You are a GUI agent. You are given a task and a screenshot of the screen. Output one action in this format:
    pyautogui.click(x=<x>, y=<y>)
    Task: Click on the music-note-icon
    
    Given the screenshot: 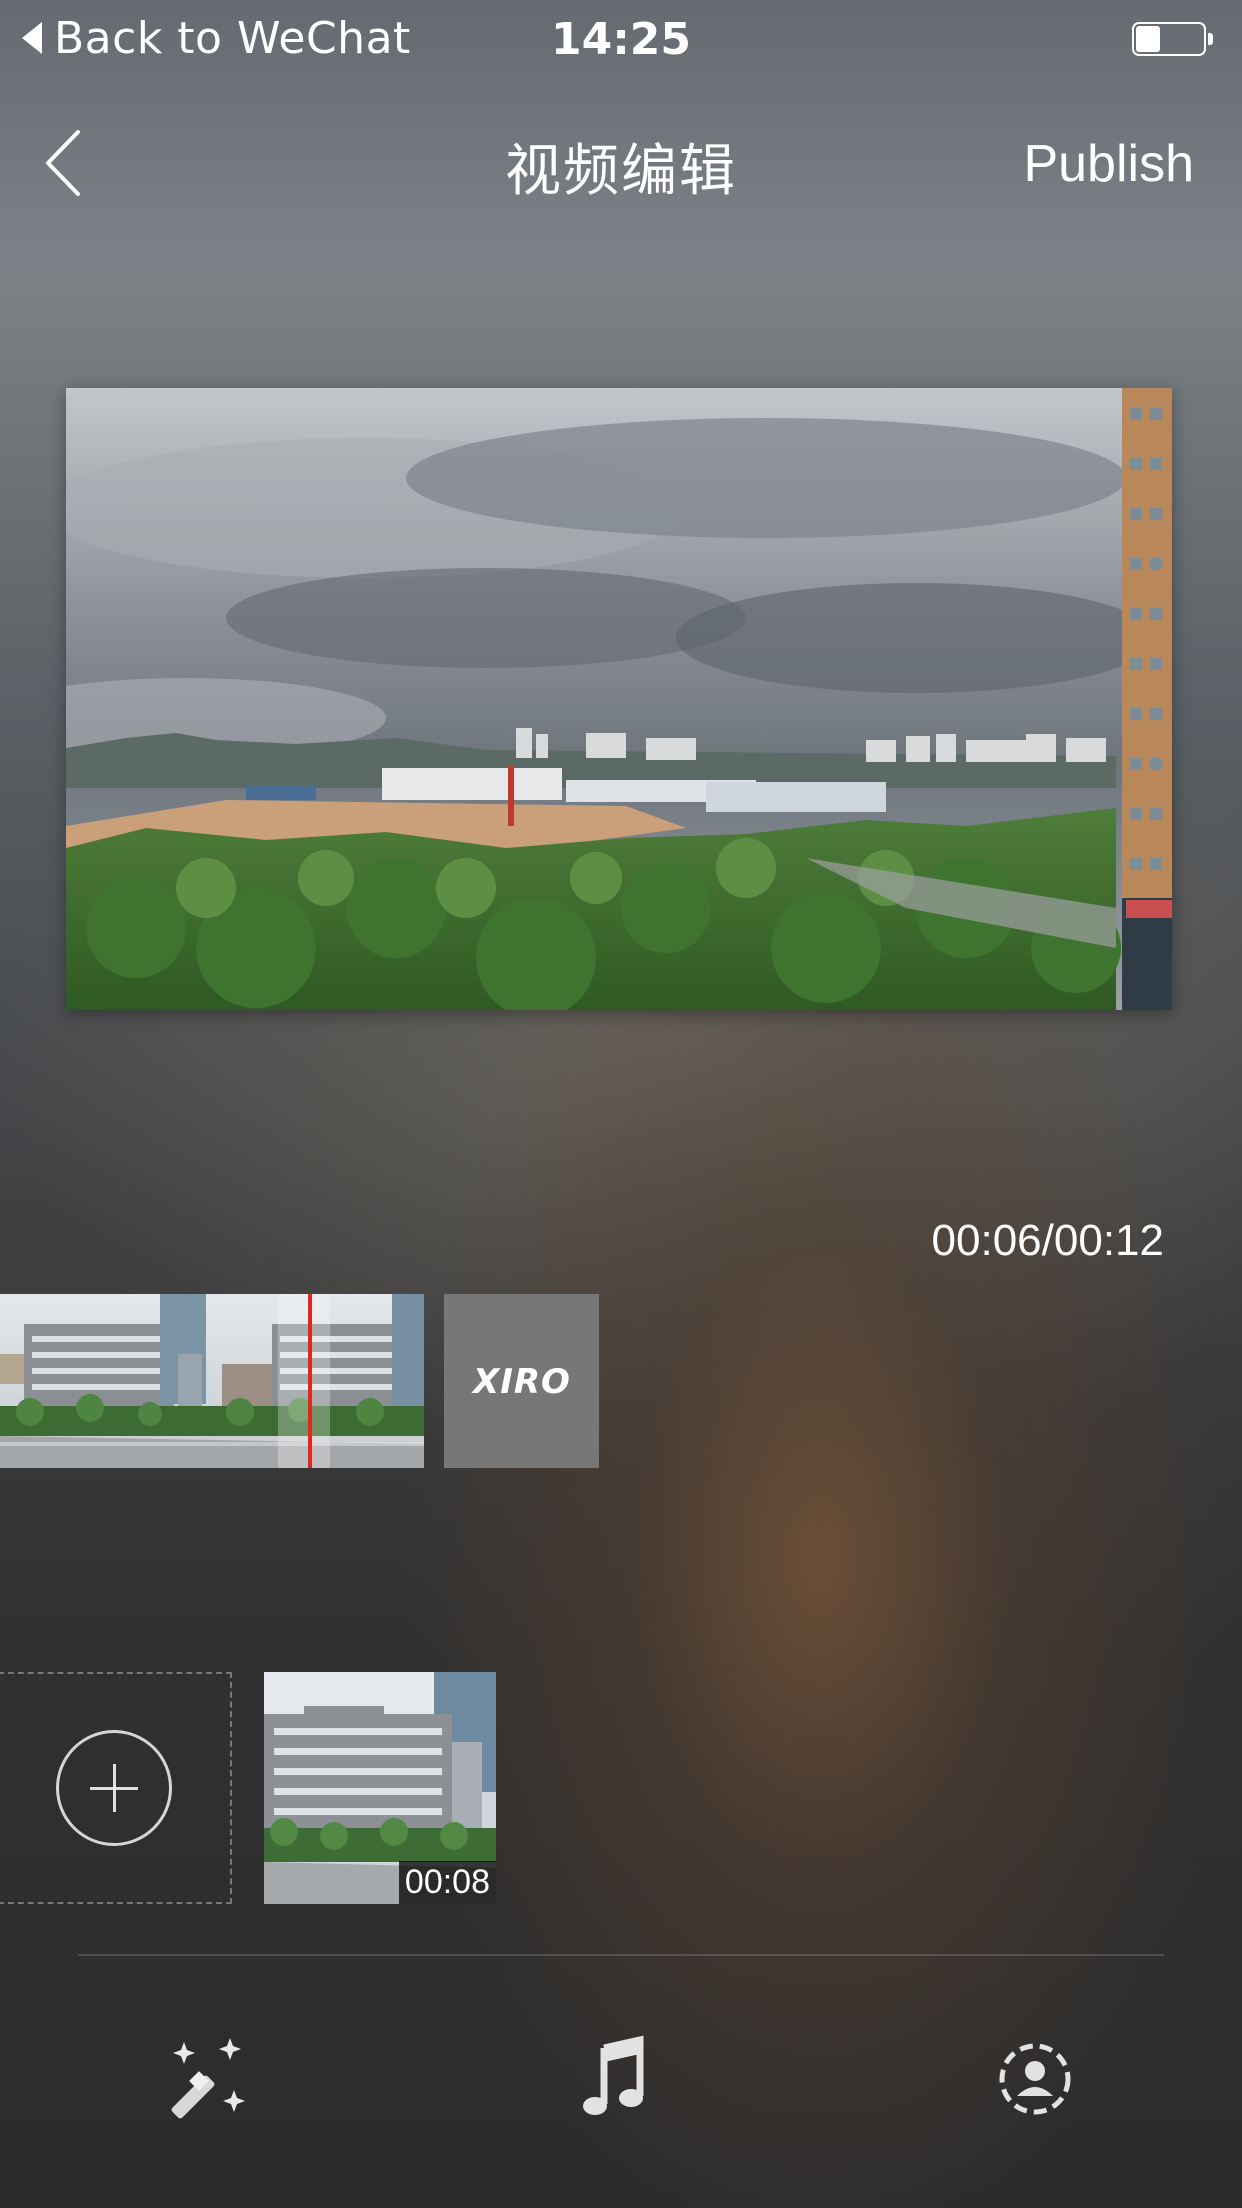 What is the action you would take?
    pyautogui.click(x=613, y=2075)
    